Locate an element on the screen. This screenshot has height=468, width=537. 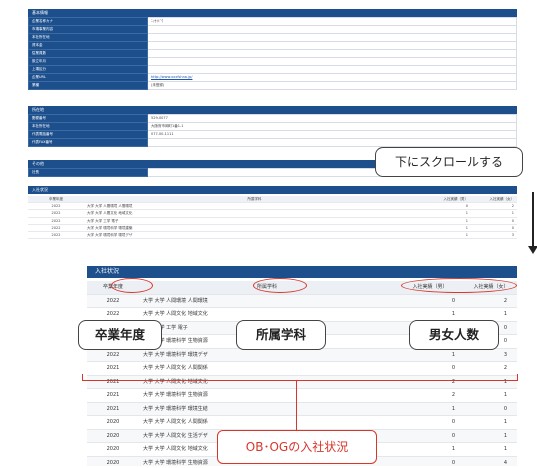
form-row: 従業員数 is located at coordinates (272, 53).